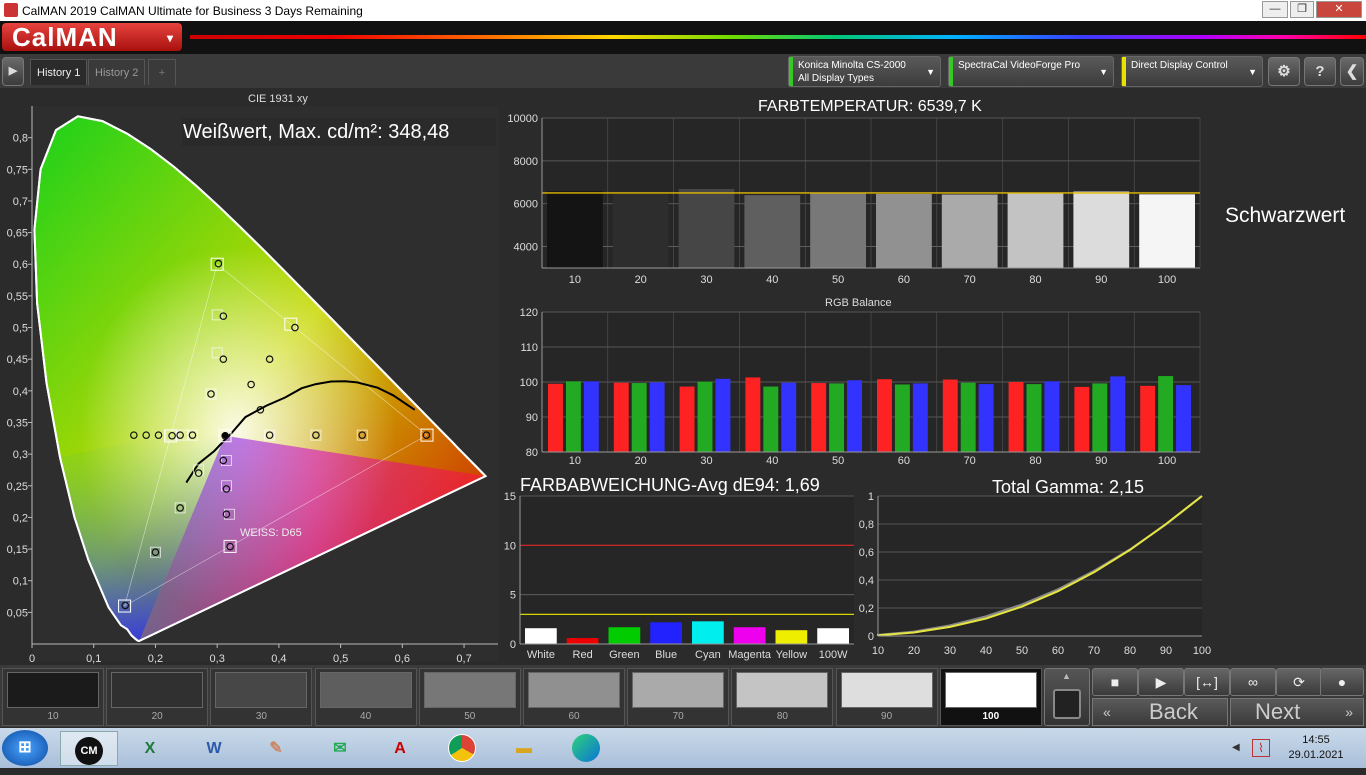 The width and height of the screenshot is (1366, 775). What do you see at coordinates (400, 748) in the screenshot?
I see `taskbar-acrobat: A` at bounding box center [400, 748].